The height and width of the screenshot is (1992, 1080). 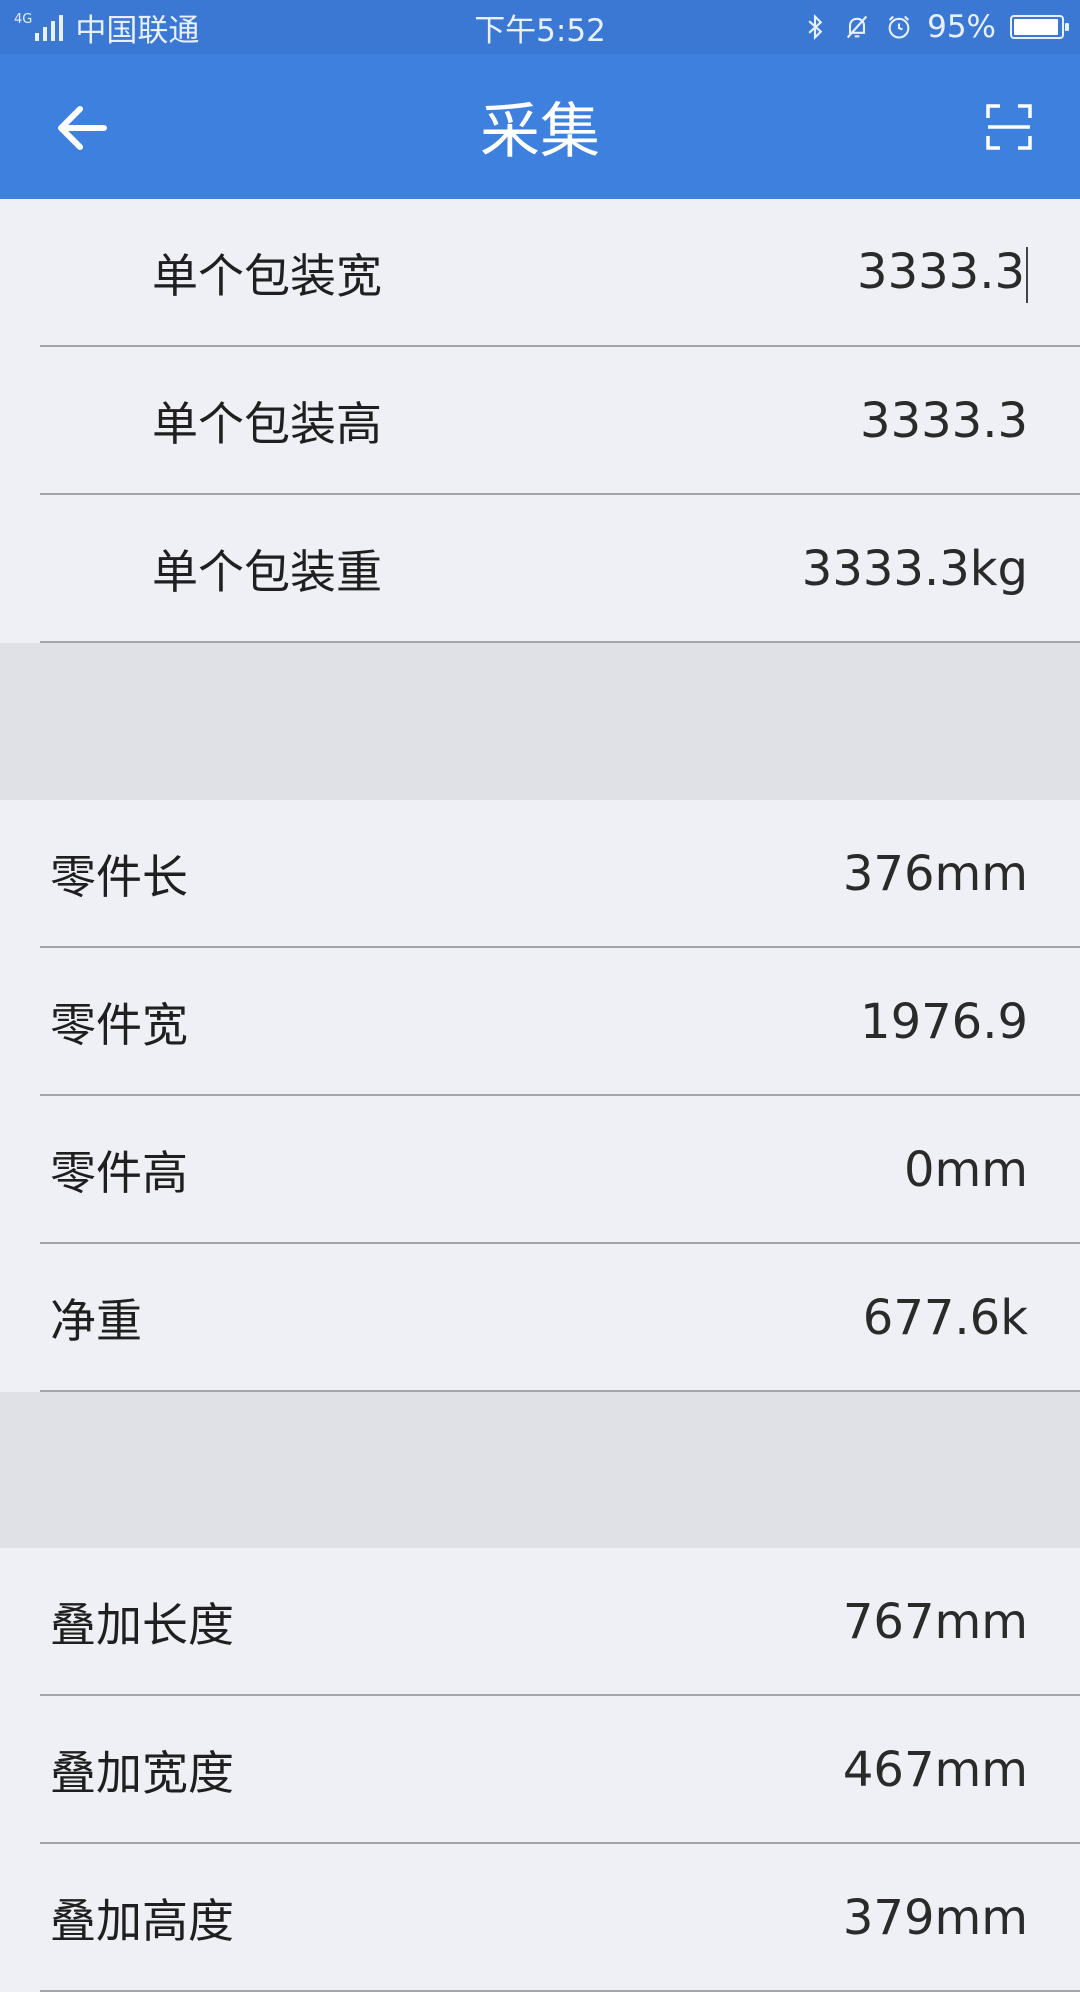 What do you see at coordinates (961, 1918) in the screenshot?
I see `stack-height-input: 379mm` at bounding box center [961, 1918].